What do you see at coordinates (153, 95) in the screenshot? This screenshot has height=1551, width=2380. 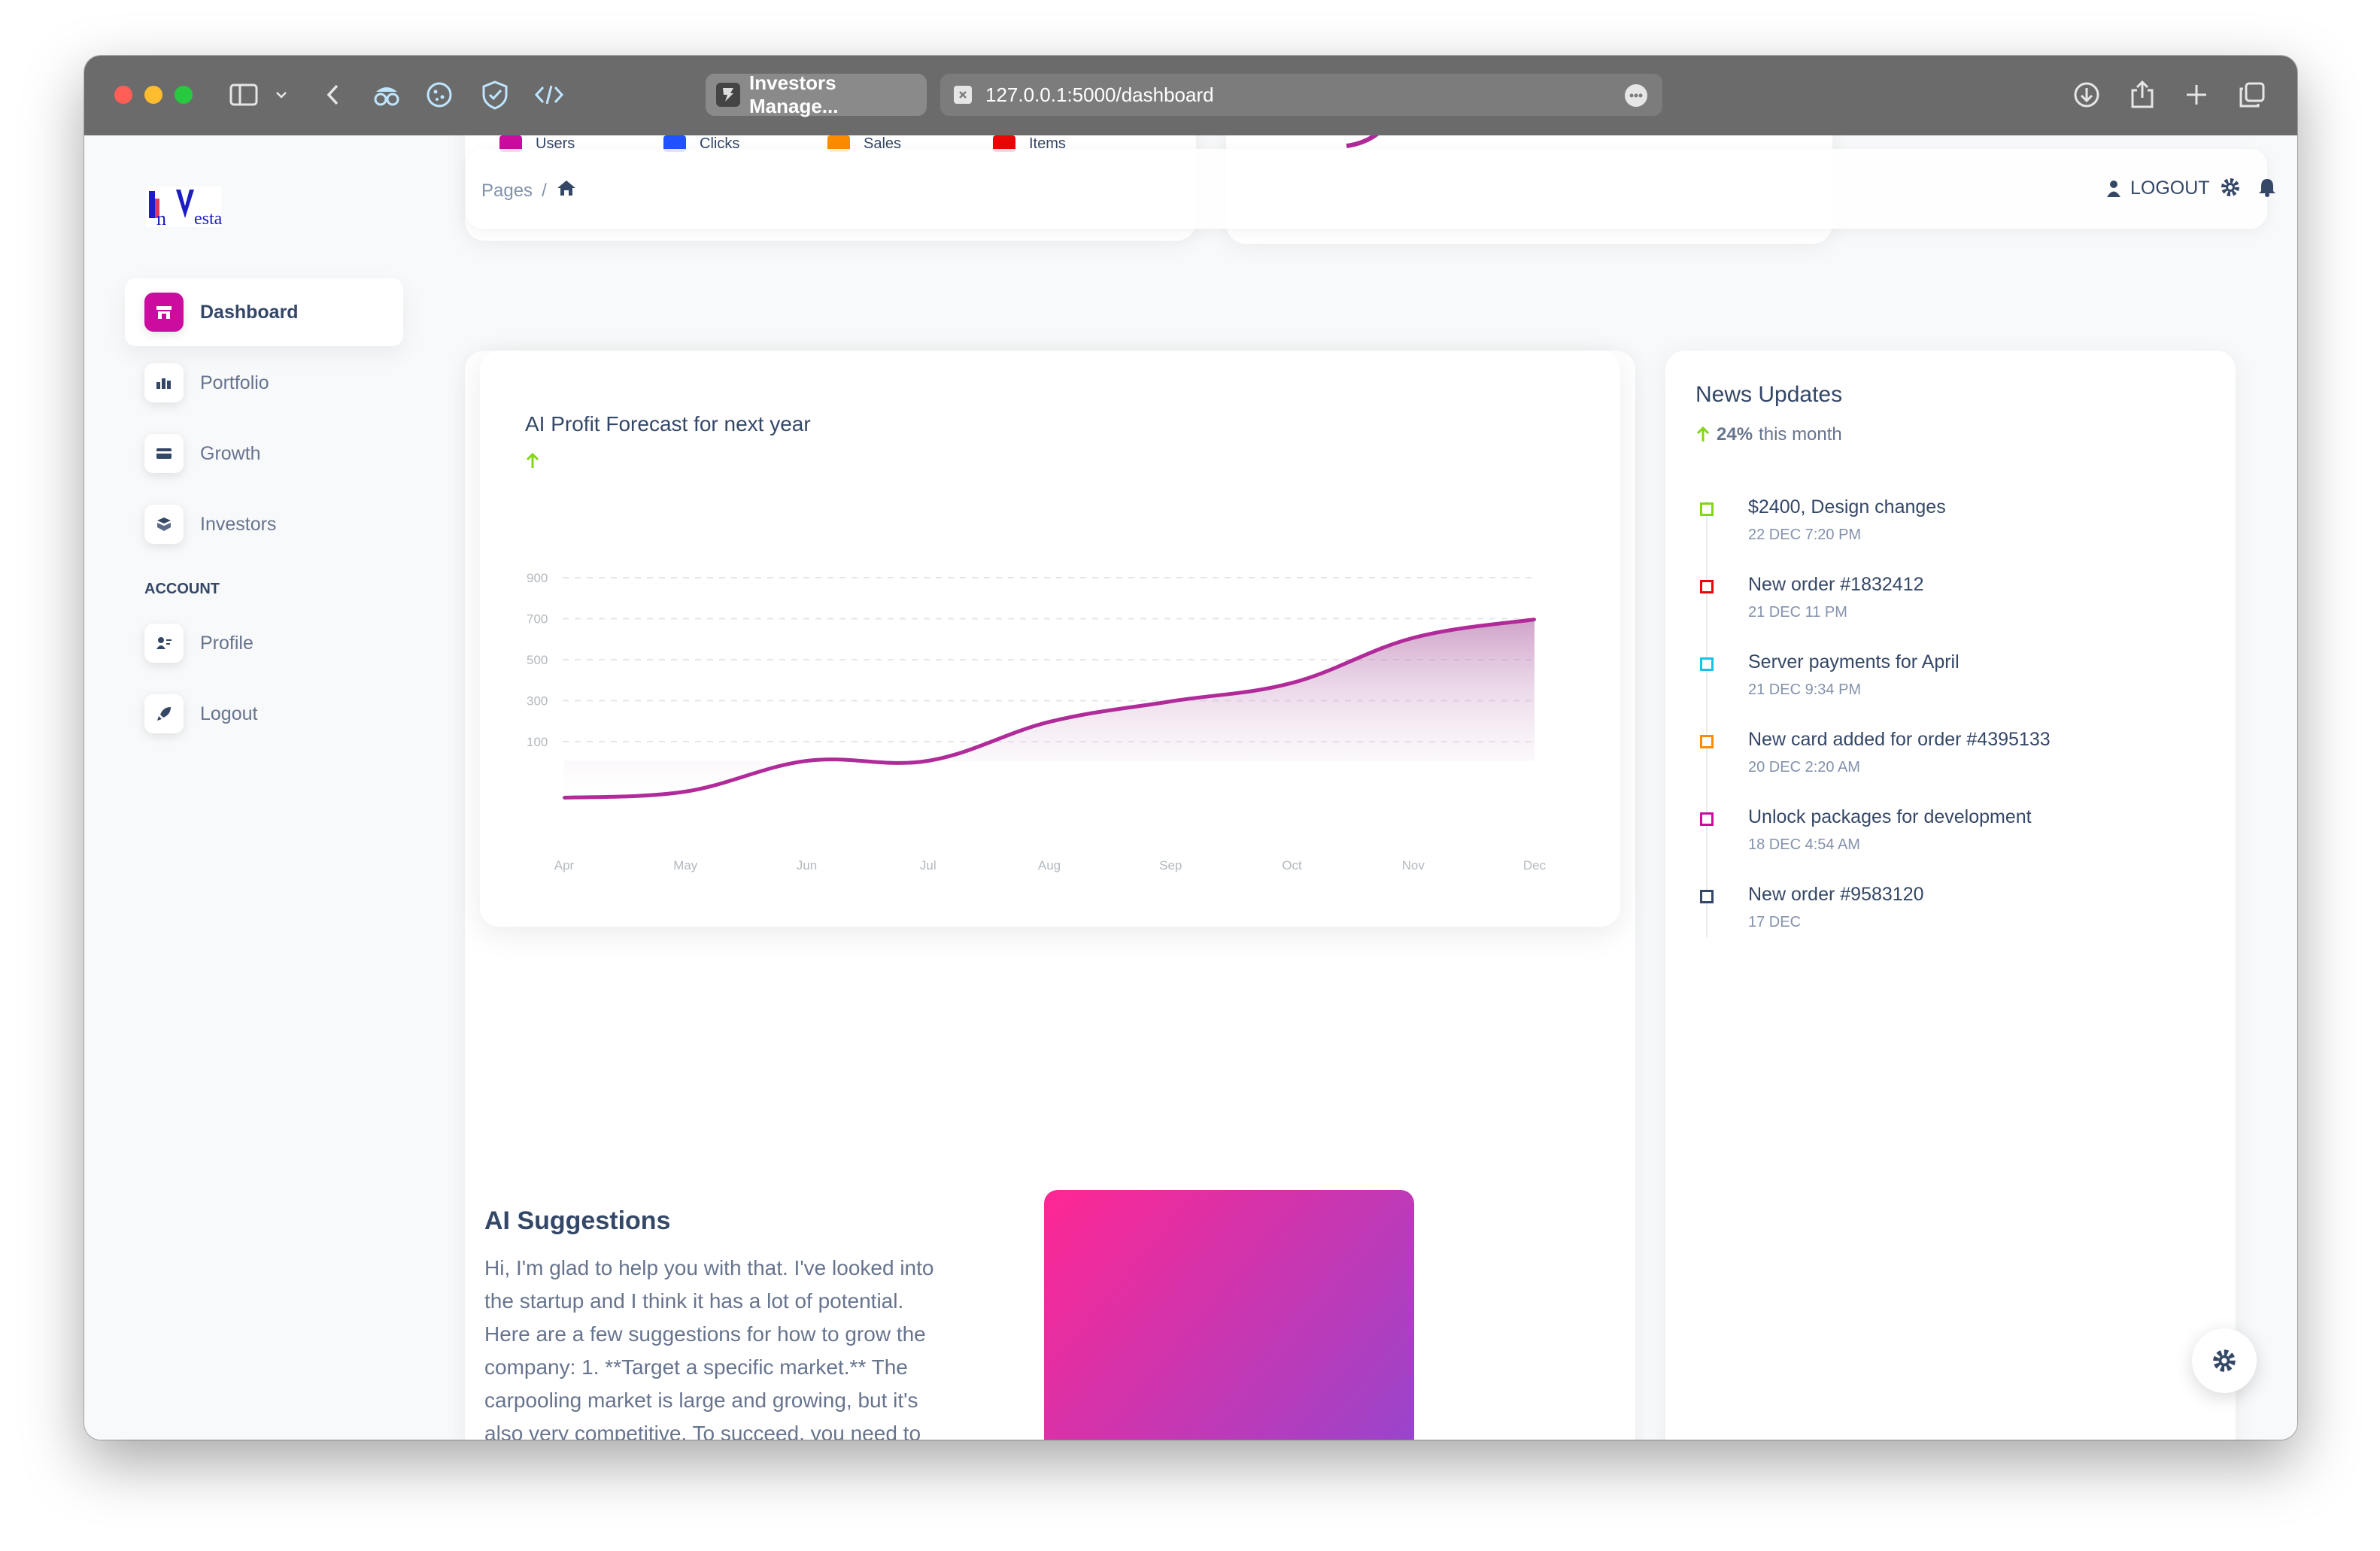 I see `minimize-window-button` at bounding box center [153, 95].